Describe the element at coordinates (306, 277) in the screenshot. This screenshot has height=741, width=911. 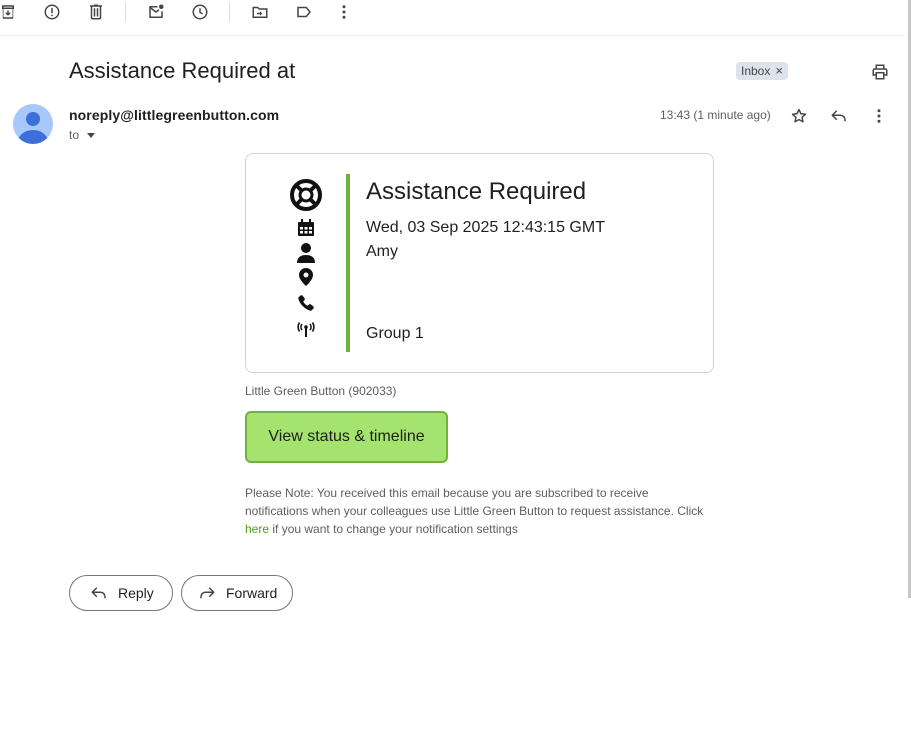
I see `location-pin-icon` at that location.